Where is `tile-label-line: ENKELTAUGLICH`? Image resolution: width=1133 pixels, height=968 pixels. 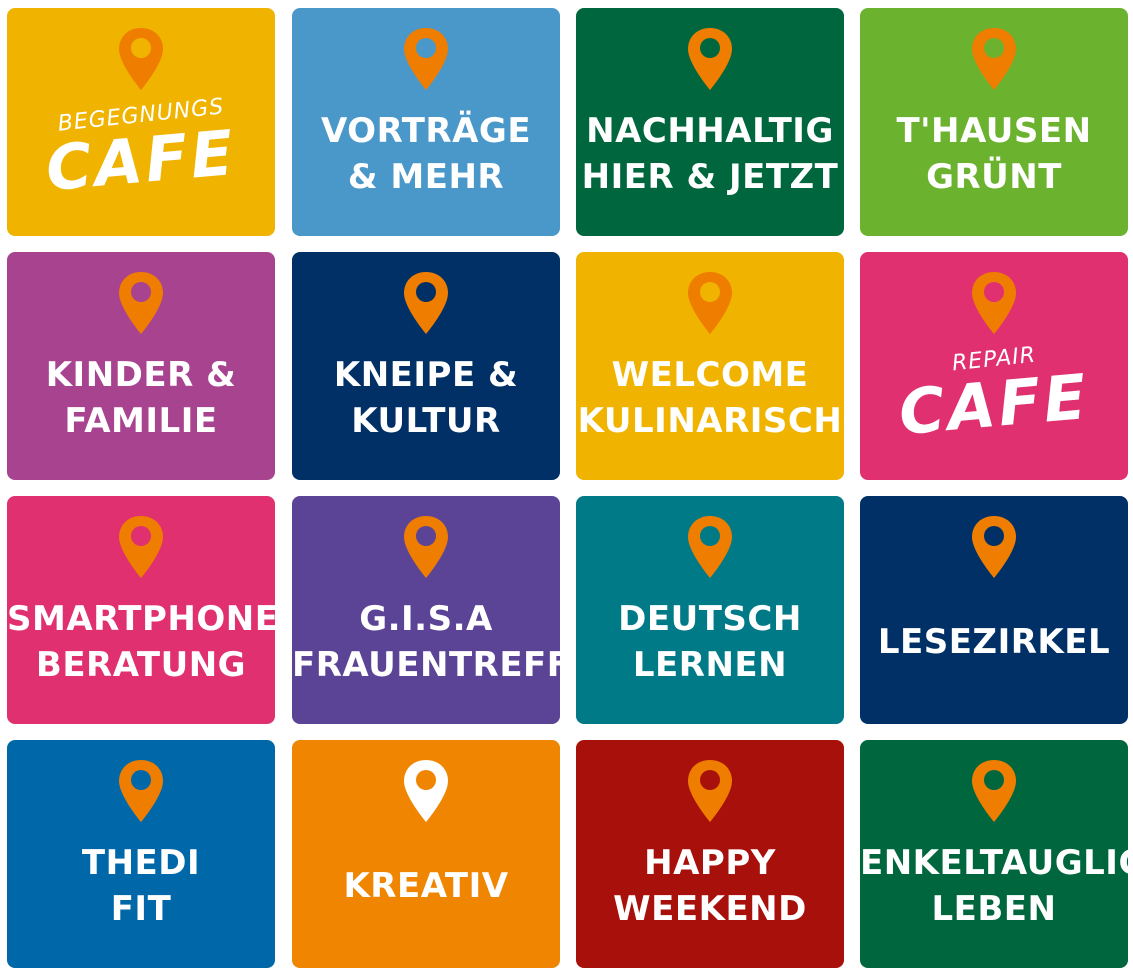 tile-label-line: ENKELTAUGLICH is located at coordinates (994, 863).